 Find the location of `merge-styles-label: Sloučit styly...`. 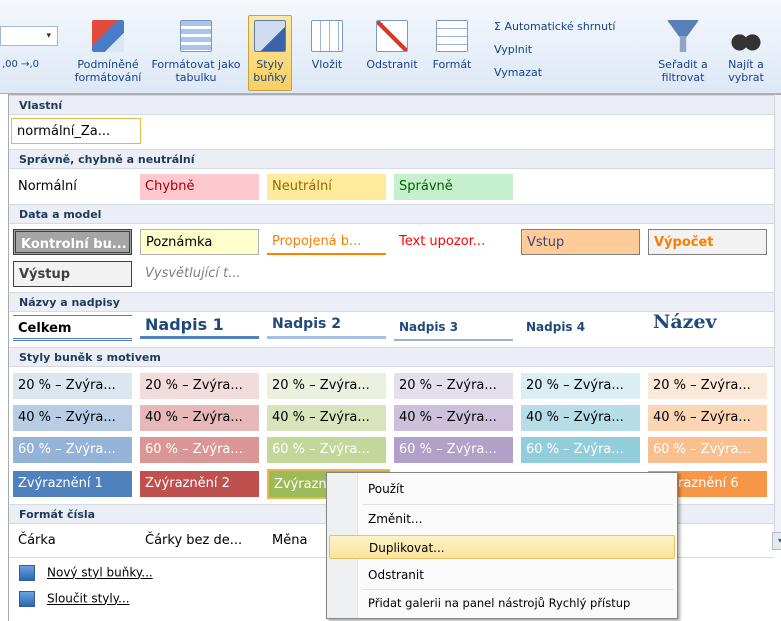

merge-styles-label: Sloučit styly... is located at coordinates (88, 598).